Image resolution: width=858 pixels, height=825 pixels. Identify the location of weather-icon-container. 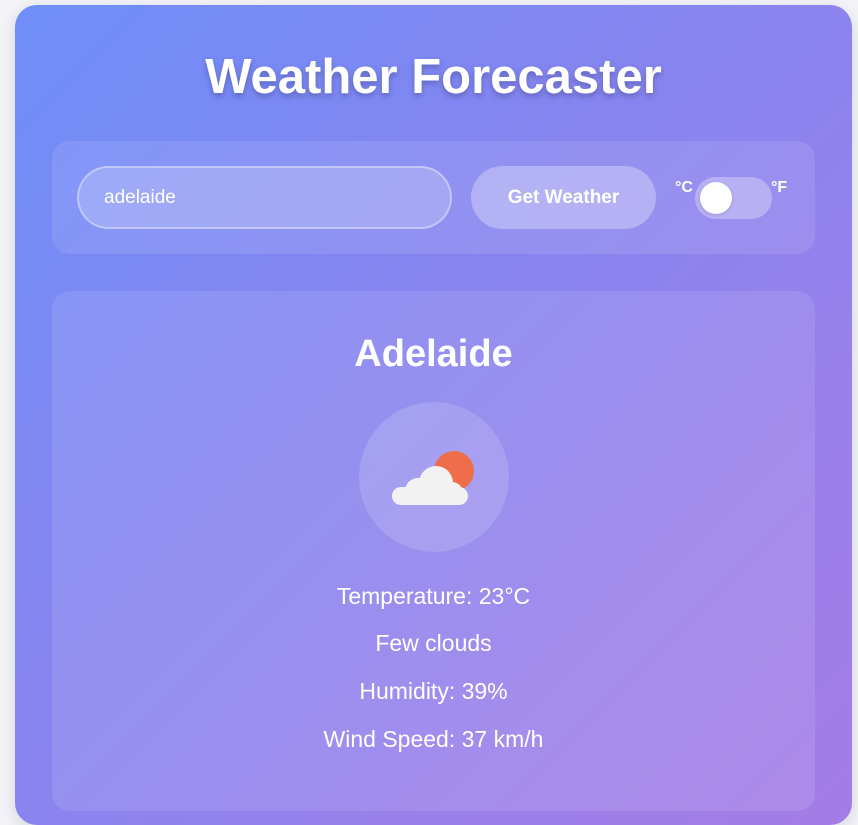
(434, 477).